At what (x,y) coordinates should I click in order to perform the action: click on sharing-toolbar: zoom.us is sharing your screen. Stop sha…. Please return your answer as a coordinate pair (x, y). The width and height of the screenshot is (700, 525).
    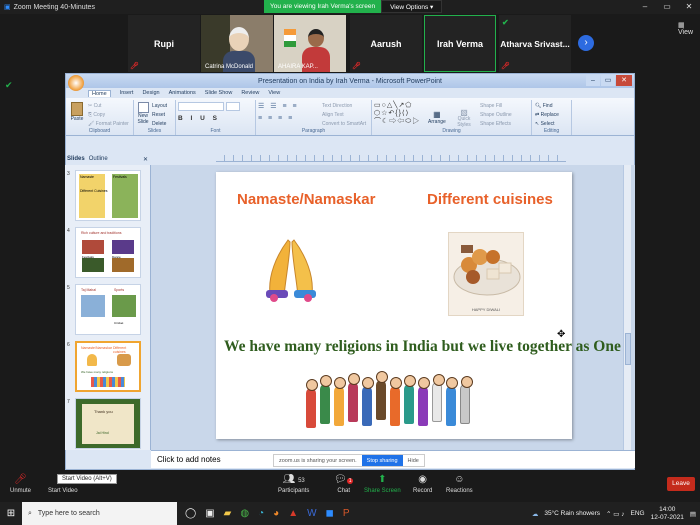
    Looking at the image, I should click on (349, 460).